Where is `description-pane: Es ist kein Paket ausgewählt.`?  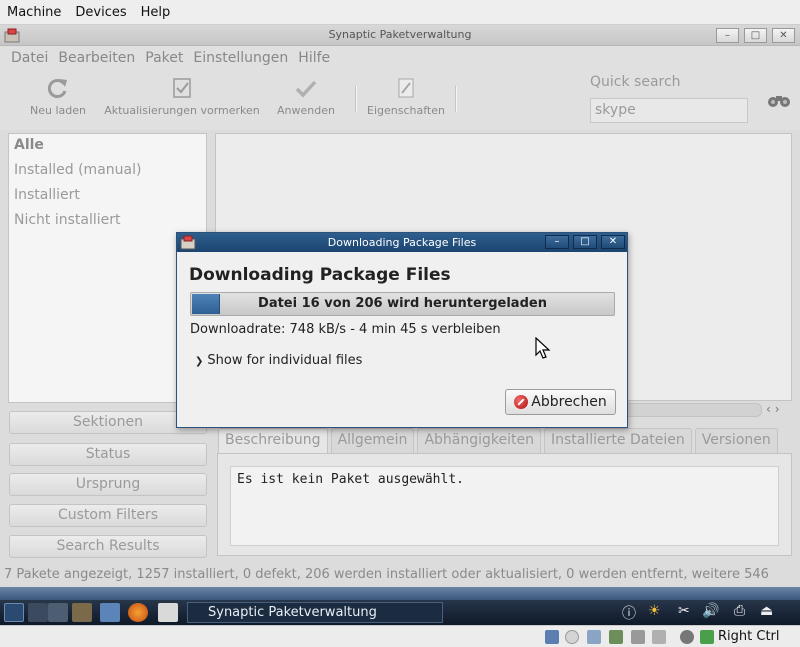
description-pane: Es ist kein Paket ausgewählt. is located at coordinates (504, 504).